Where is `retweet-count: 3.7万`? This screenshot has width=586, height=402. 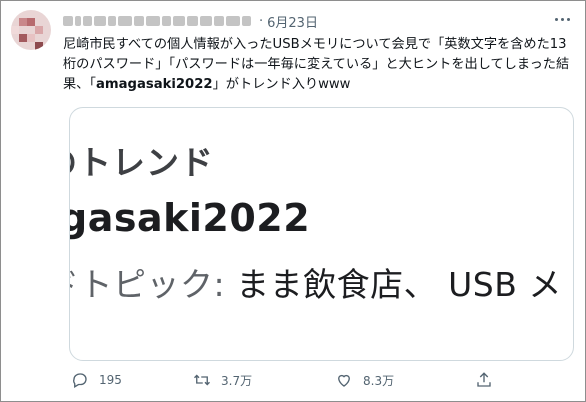 retweet-count: 3.7万 is located at coordinates (237, 380).